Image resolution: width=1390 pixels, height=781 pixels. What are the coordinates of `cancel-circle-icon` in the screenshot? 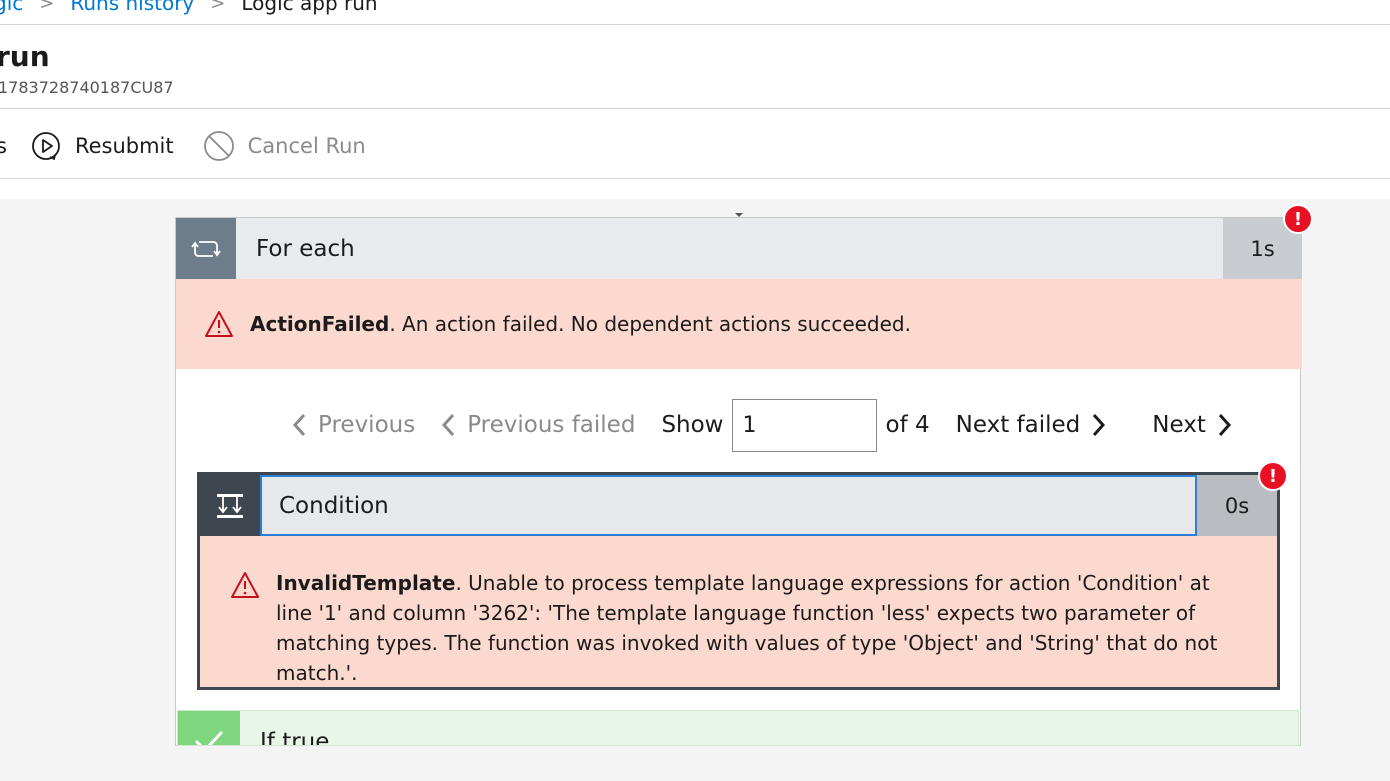 It's located at (219, 146).